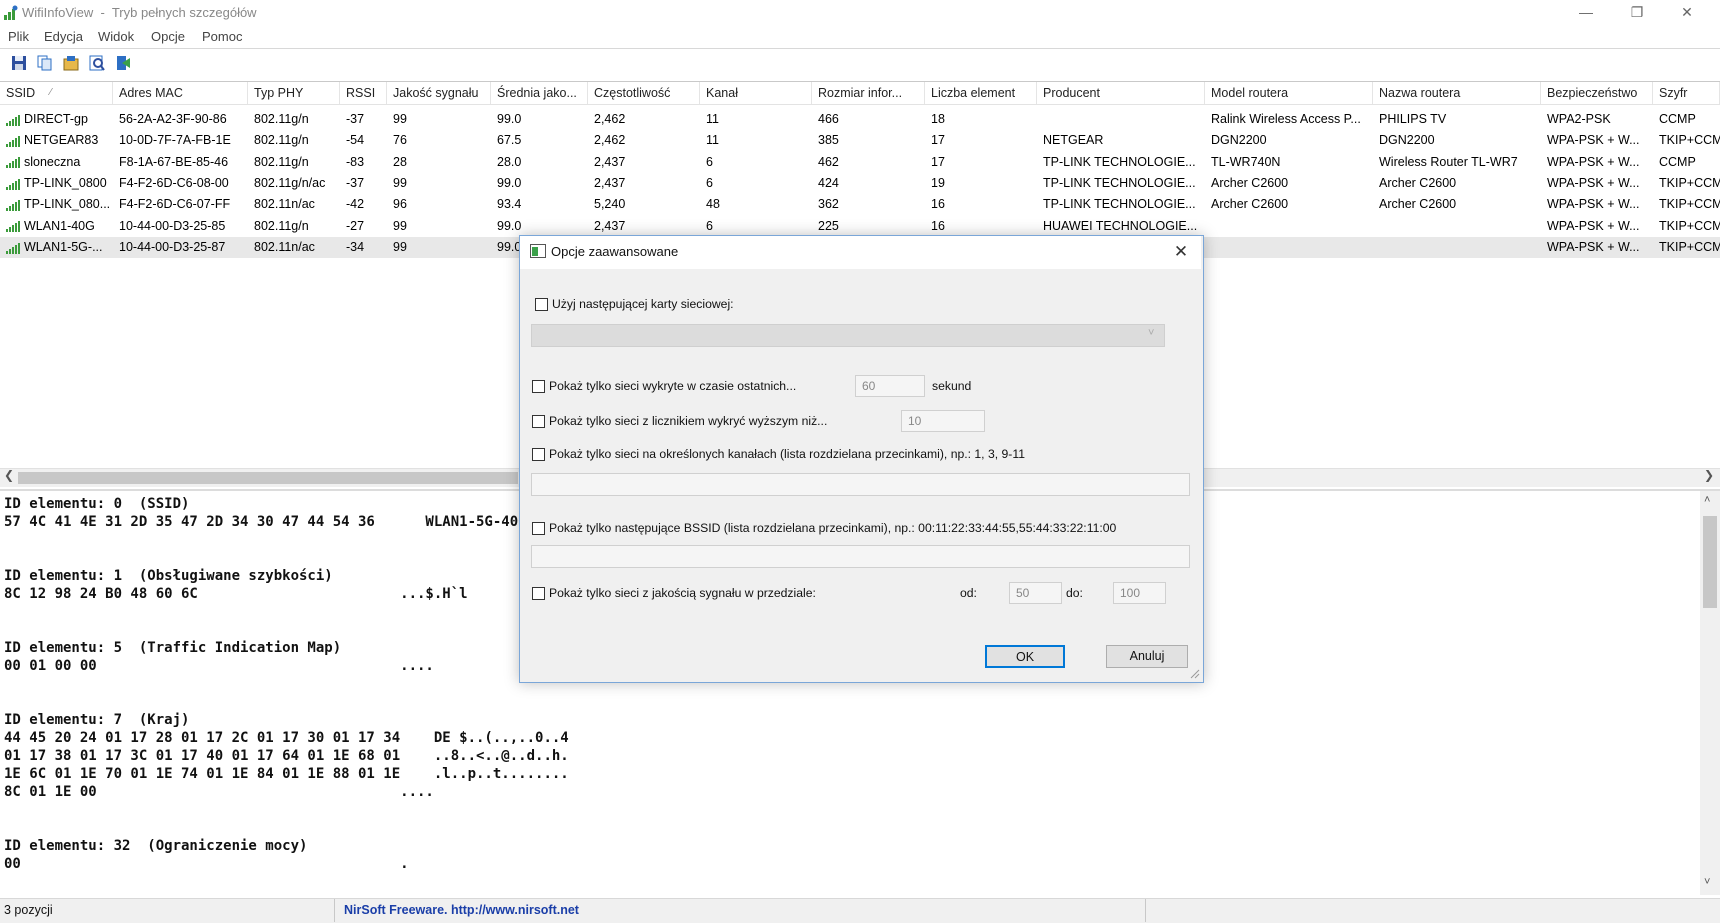  I want to click on column-header: Typ PHY, so click(294, 93).